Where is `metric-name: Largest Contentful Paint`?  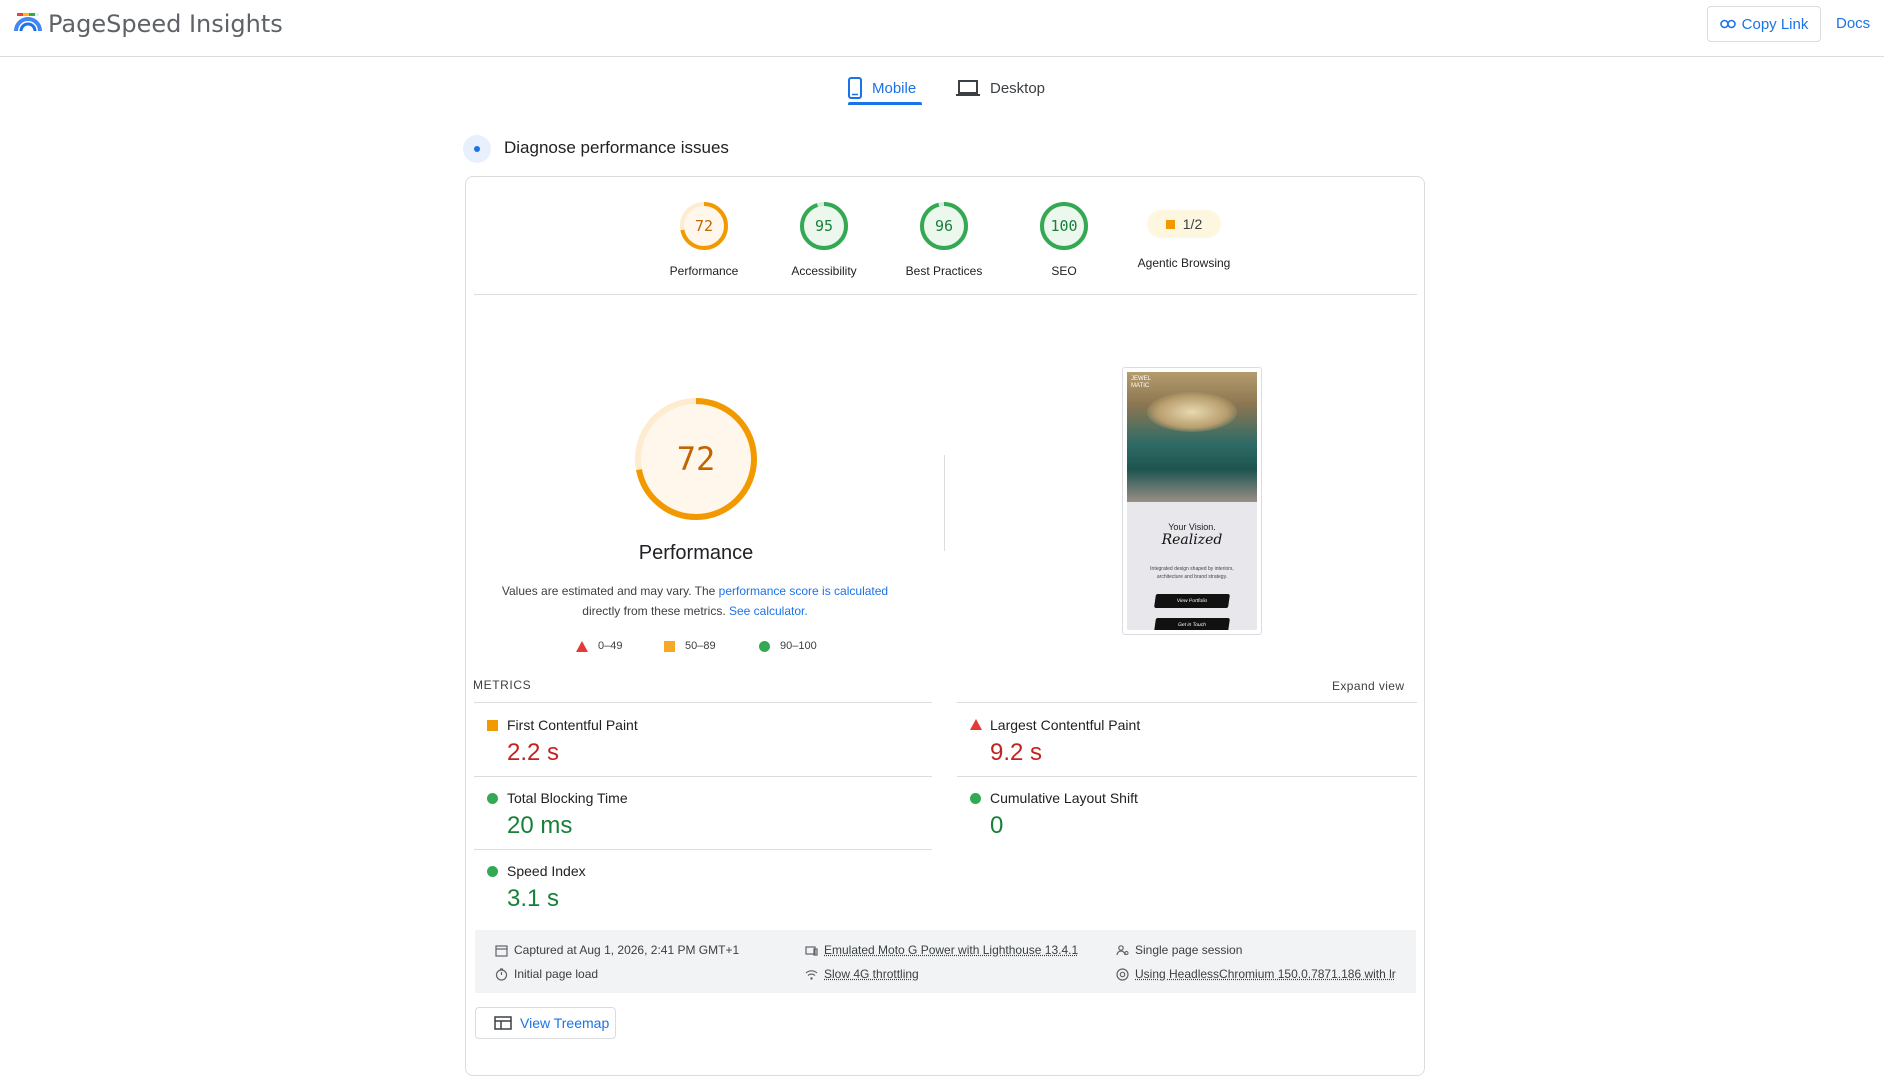 metric-name: Largest Contentful Paint is located at coordinates (1065, 725).